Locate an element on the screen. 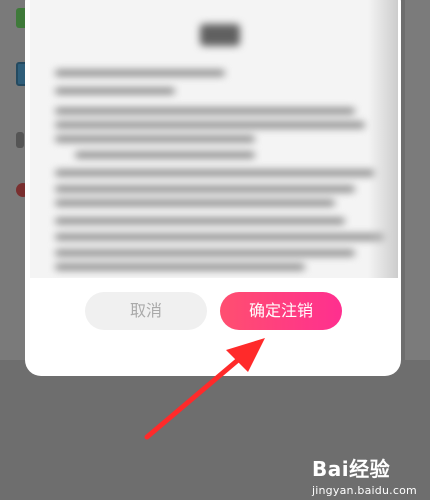  document-title-blurred is located at coordinates (220, 35).